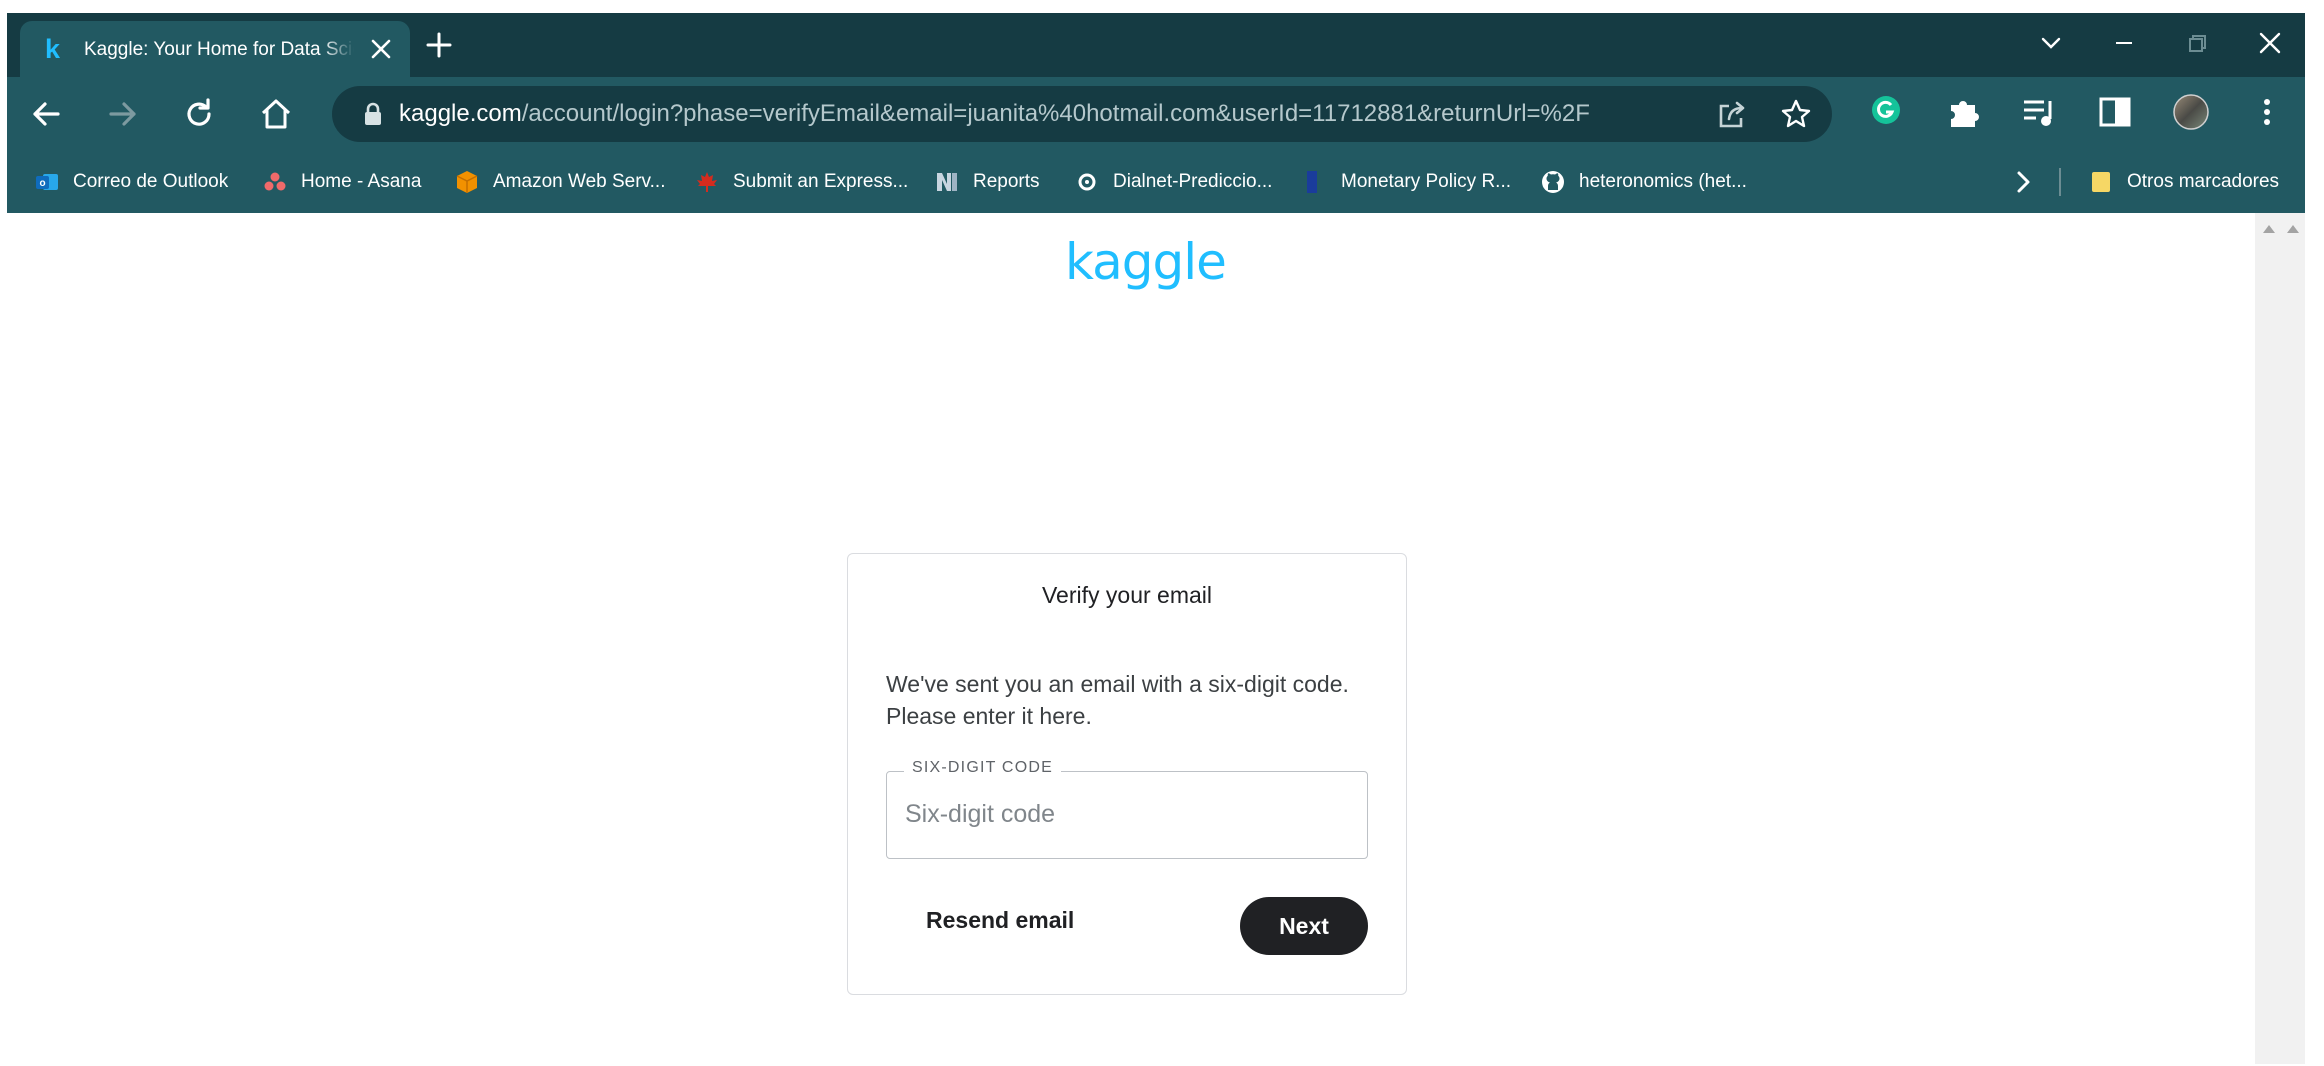 The height and width of the screenshot is (1066, 2324). I want to click on asana-icon, so click(275, 182).